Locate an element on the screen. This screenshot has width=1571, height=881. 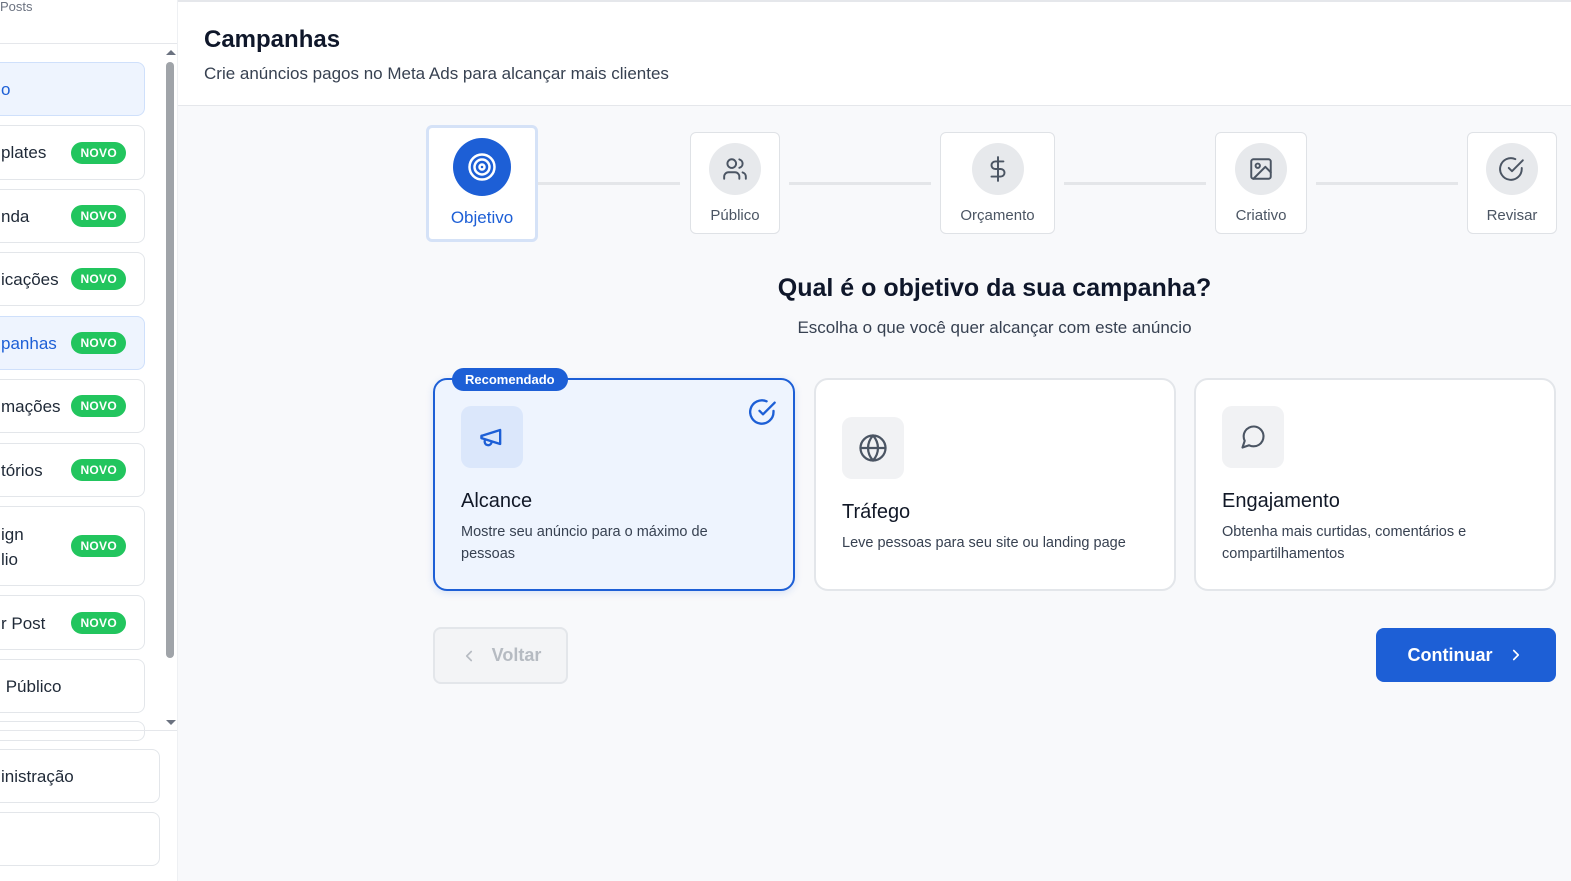
step-label: Objetivo is located at coordinates (482, 217).